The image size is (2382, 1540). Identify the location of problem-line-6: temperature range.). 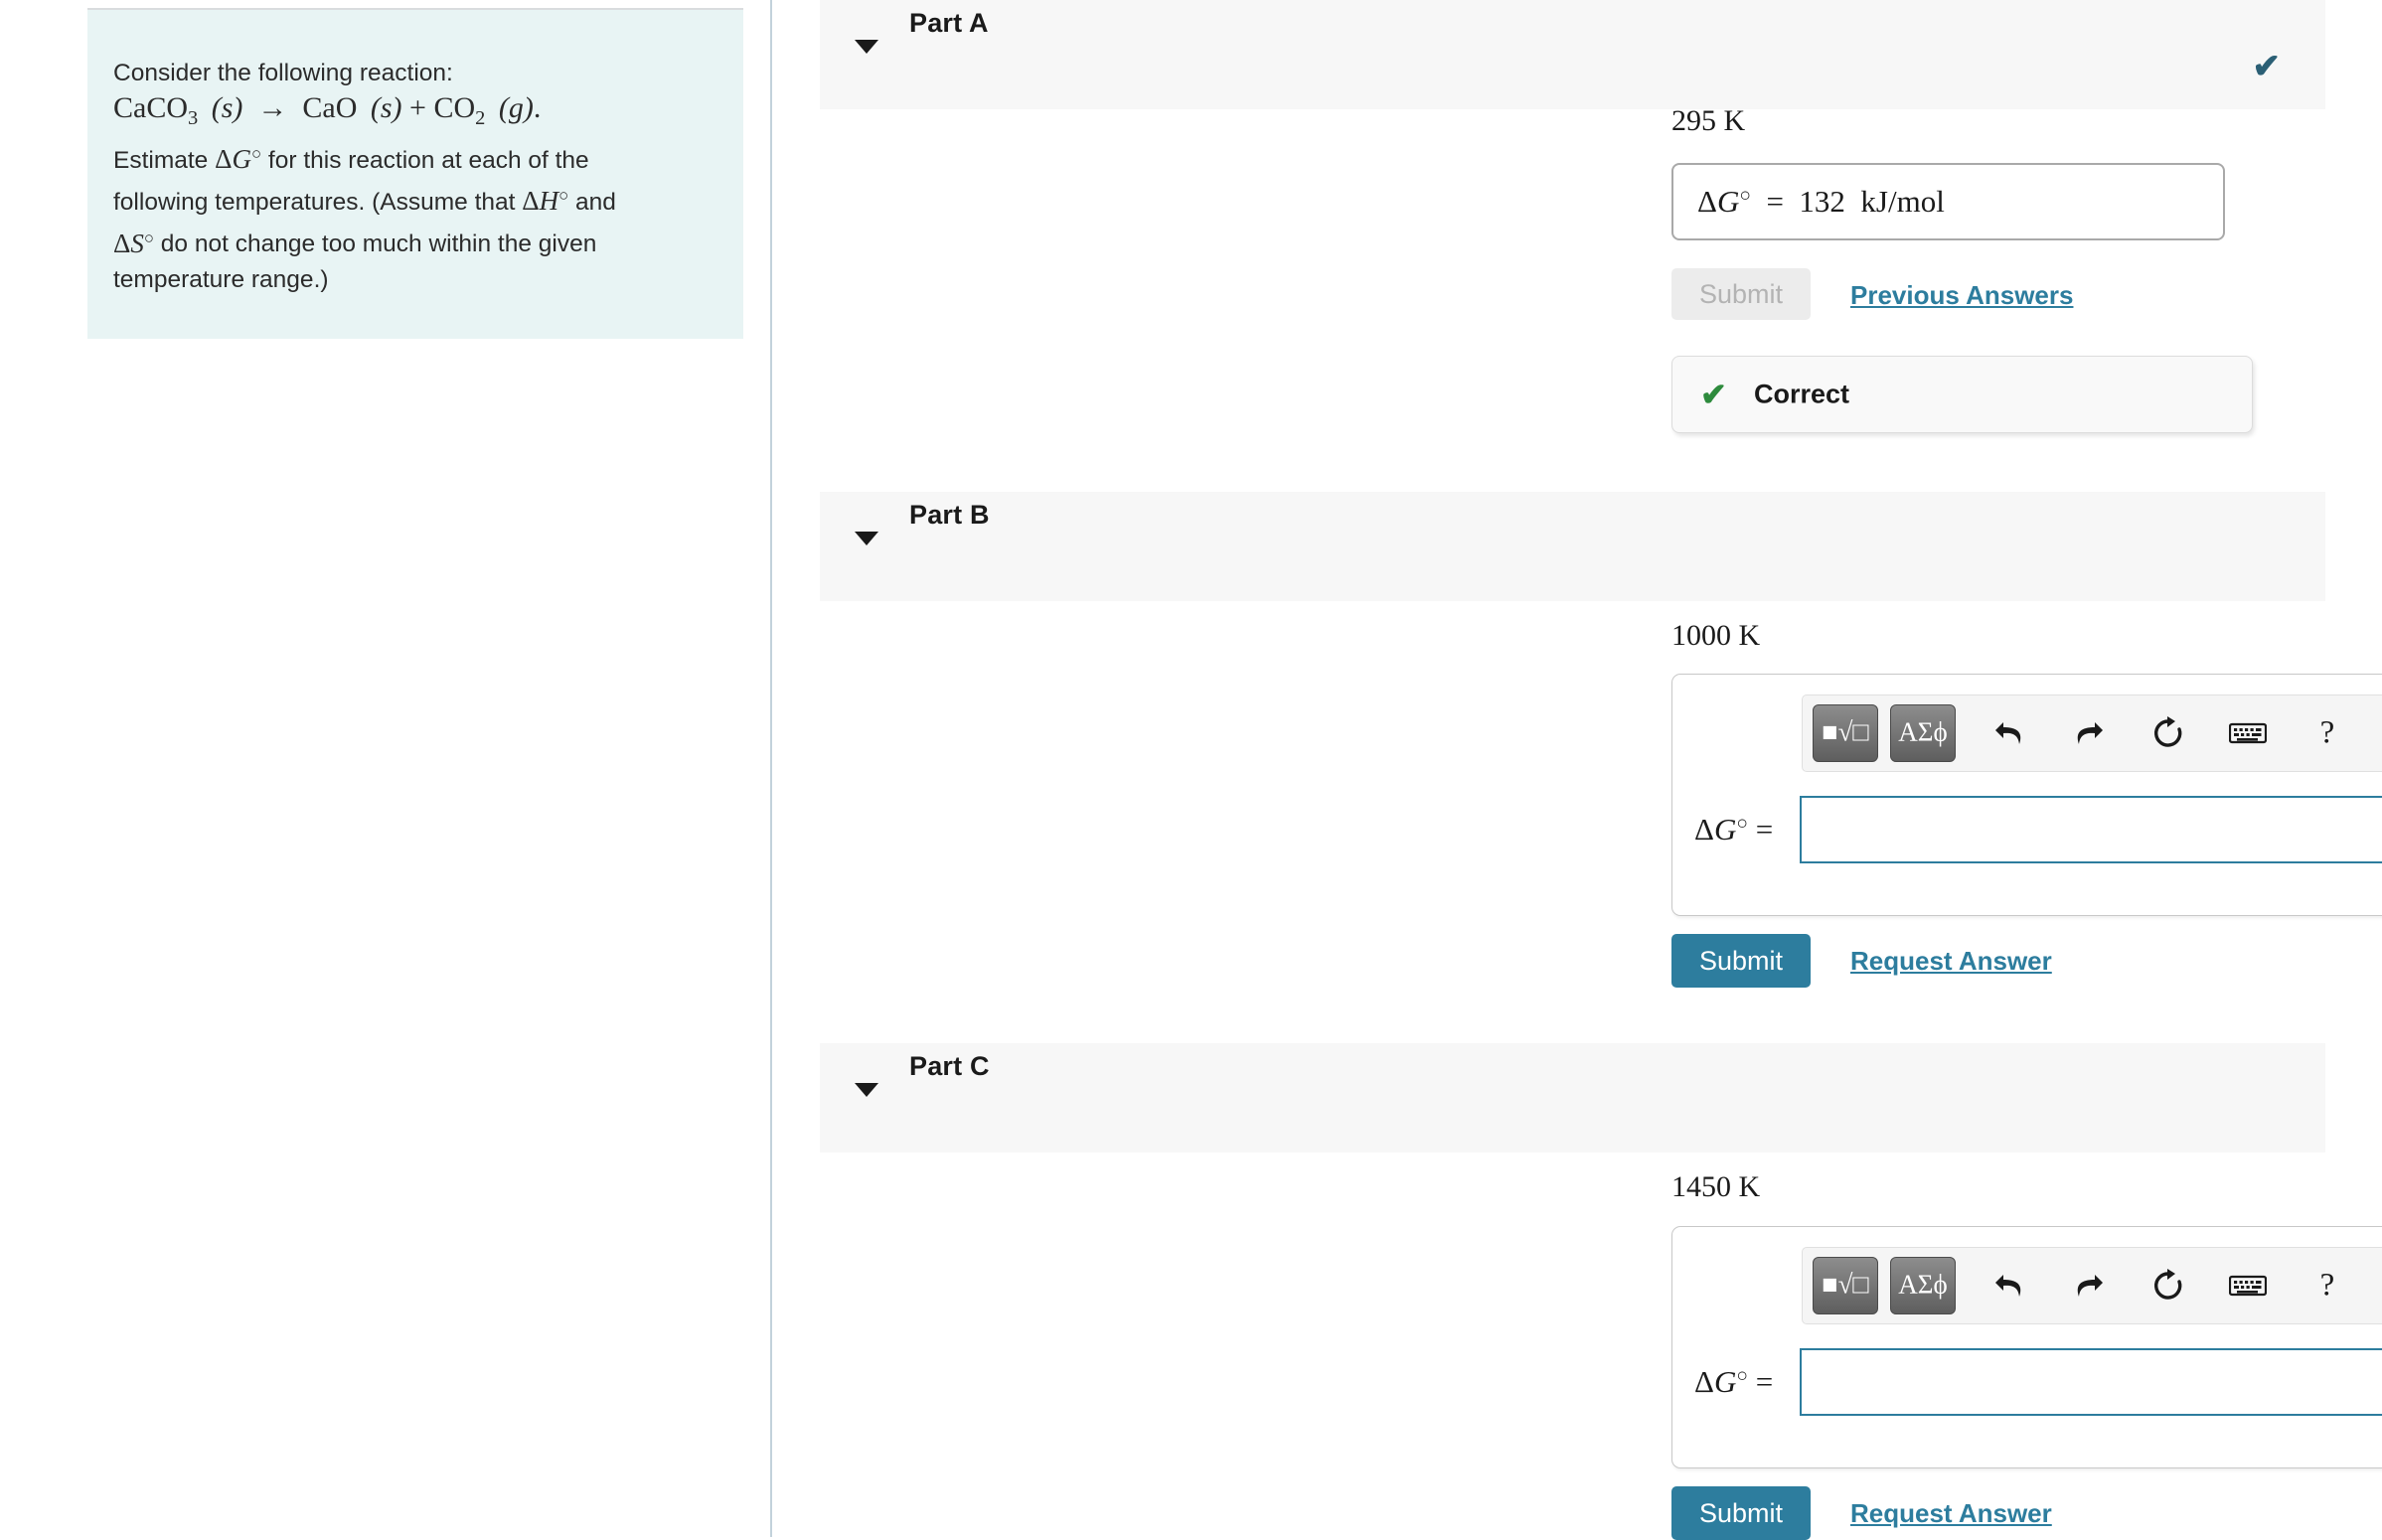
(221, 279).